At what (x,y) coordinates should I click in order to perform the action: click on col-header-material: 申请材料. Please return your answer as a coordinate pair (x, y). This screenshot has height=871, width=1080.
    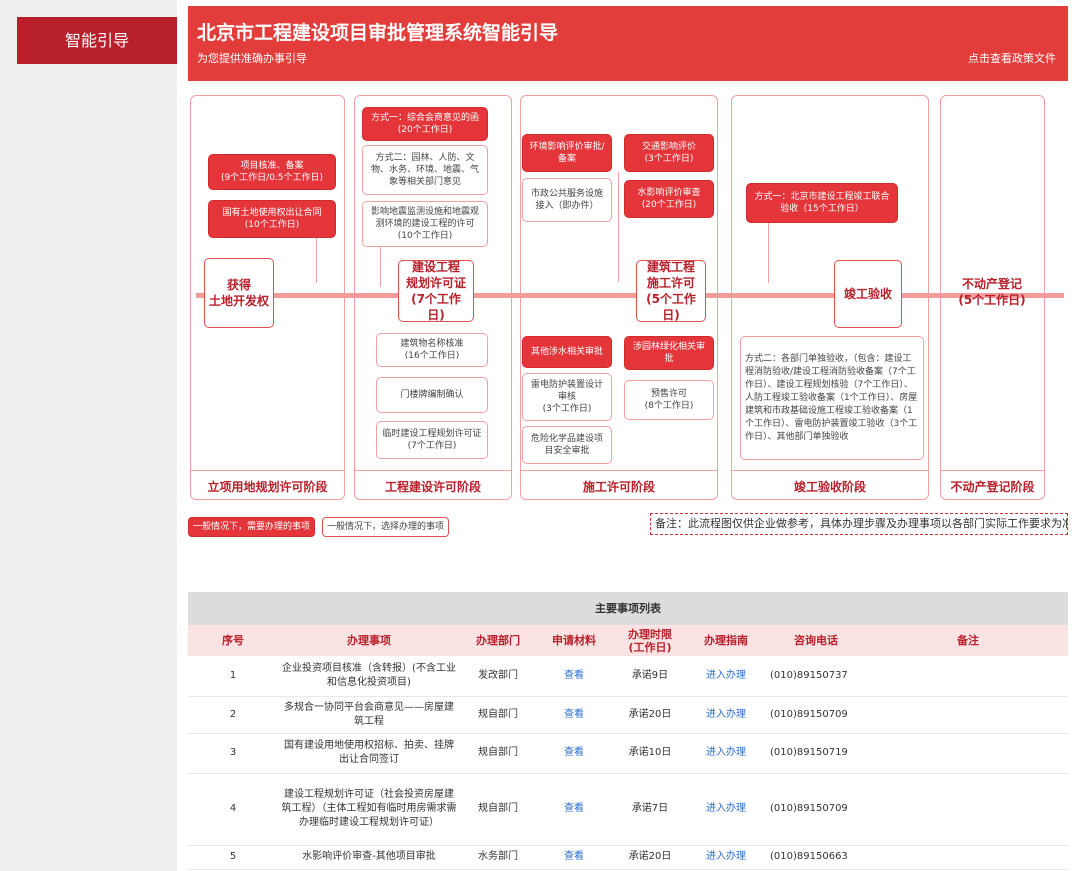
    Looking at the image, I should click on (574, 640).